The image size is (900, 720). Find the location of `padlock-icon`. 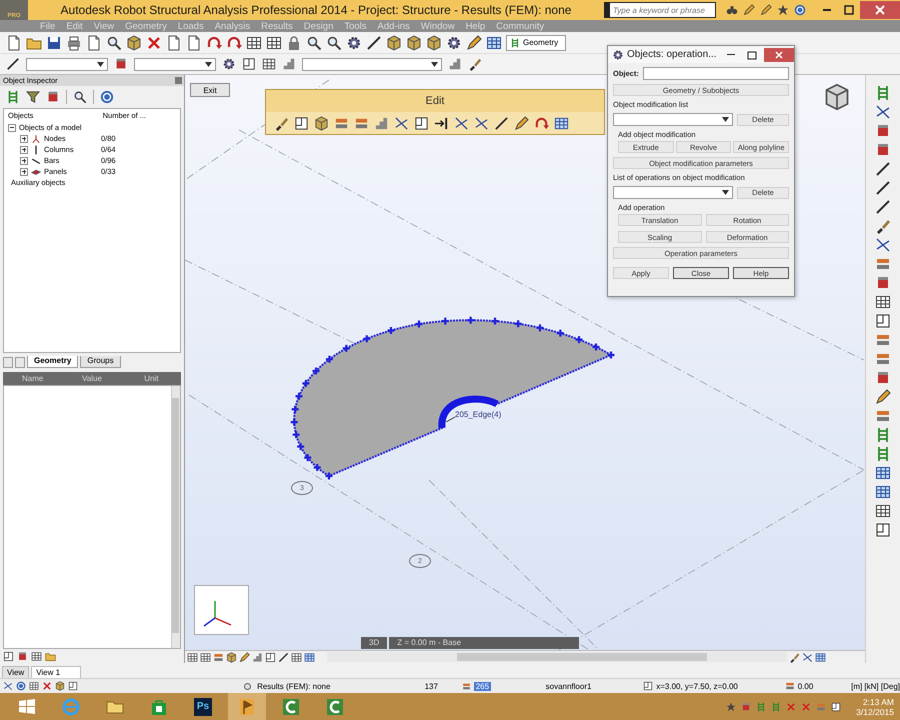

padlock-icon is located at coordinates (294, 42).